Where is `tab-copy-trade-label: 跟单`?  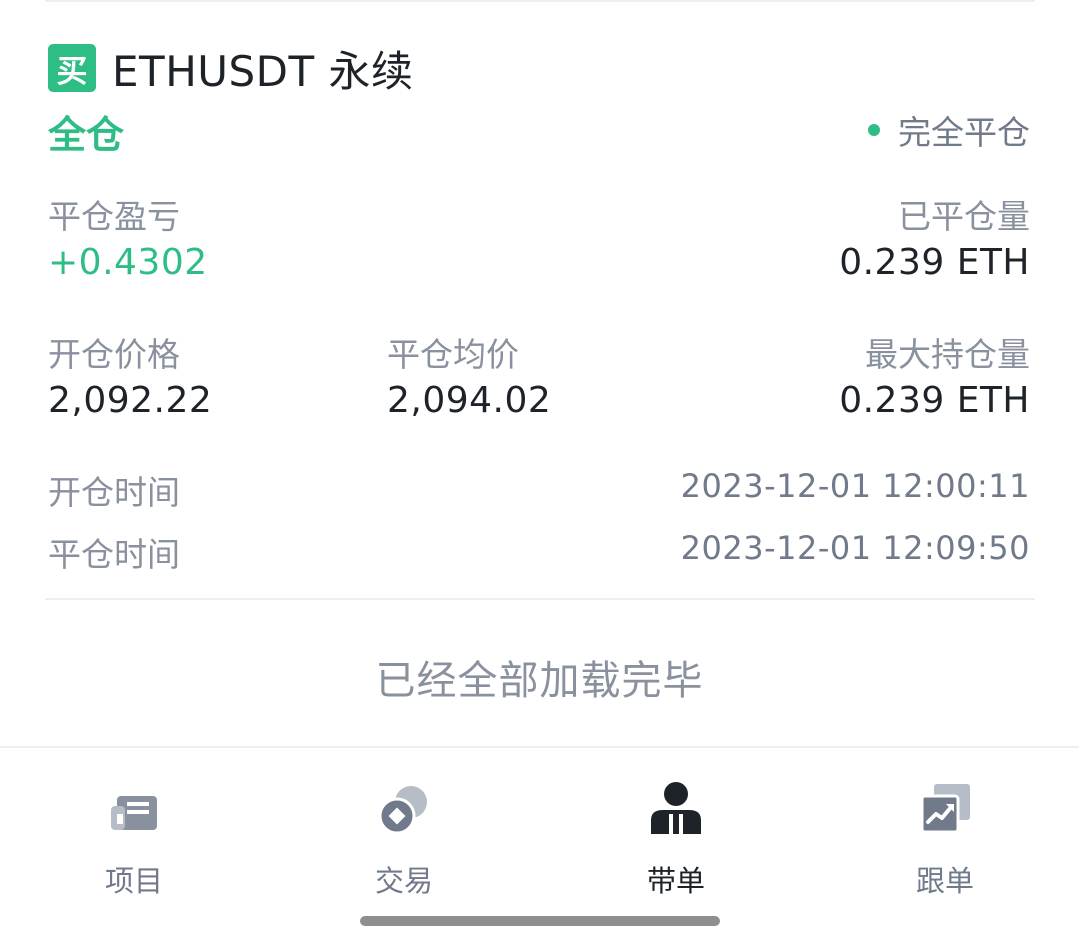
tab-copy-trade-label: 跟单 is located at coordinates (944, 881).